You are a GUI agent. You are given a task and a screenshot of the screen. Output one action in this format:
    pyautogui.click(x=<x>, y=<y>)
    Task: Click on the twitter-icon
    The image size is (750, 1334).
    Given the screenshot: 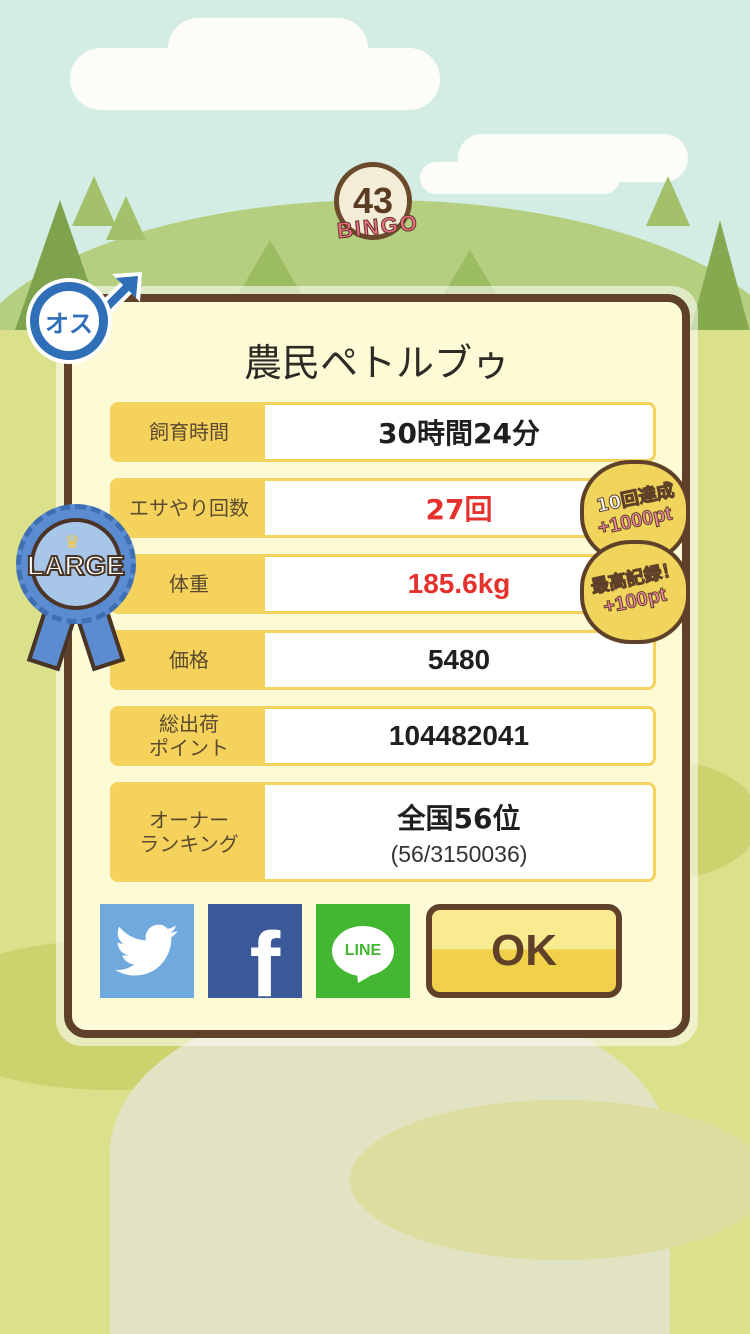 What is the action you would take?
    pyautogui.click(x=146, y=950)
    